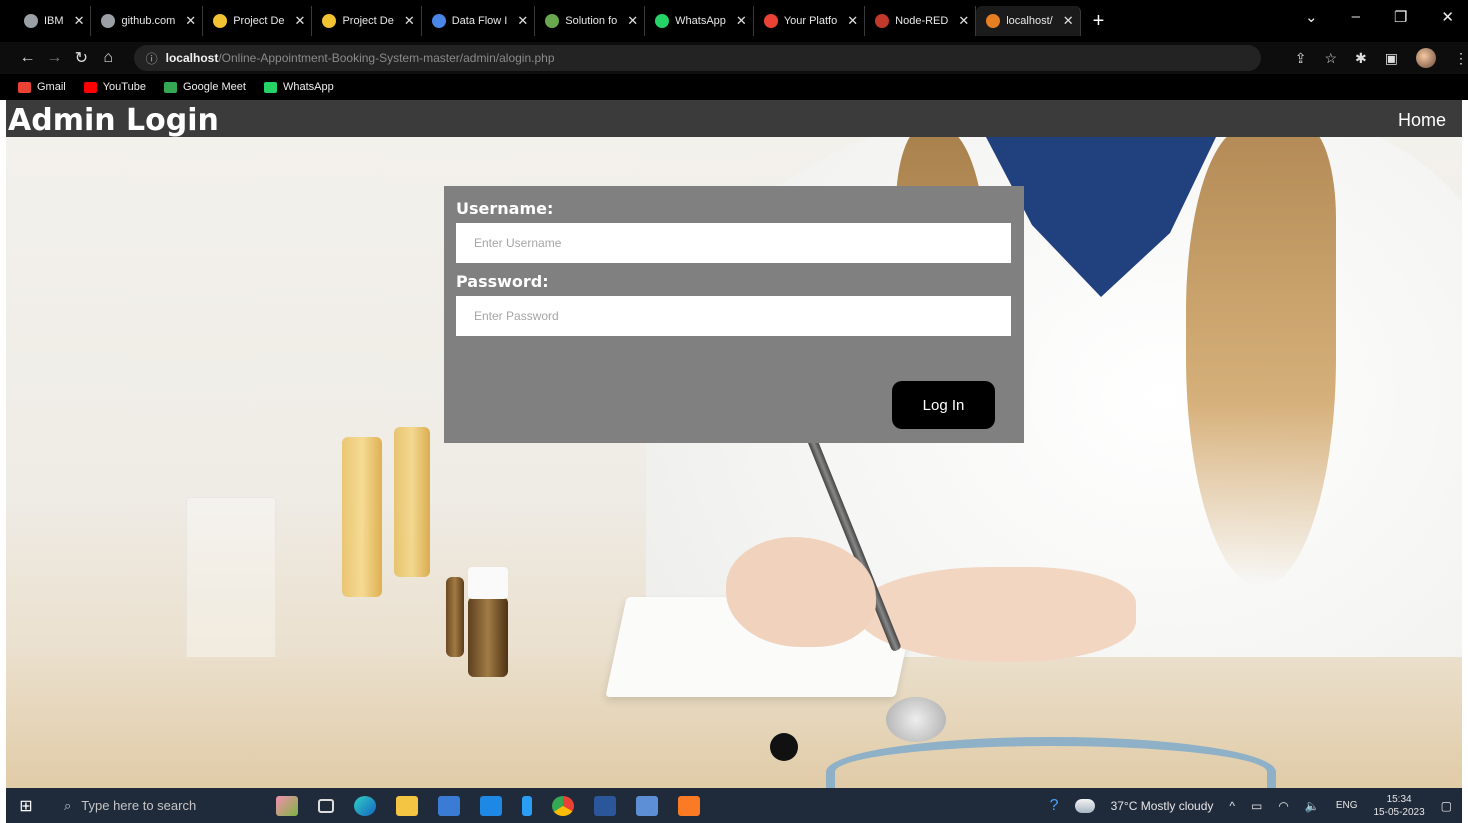 The image size is (1468, 823). I want to click on battery-icon: ▭, so click(1256, 806).